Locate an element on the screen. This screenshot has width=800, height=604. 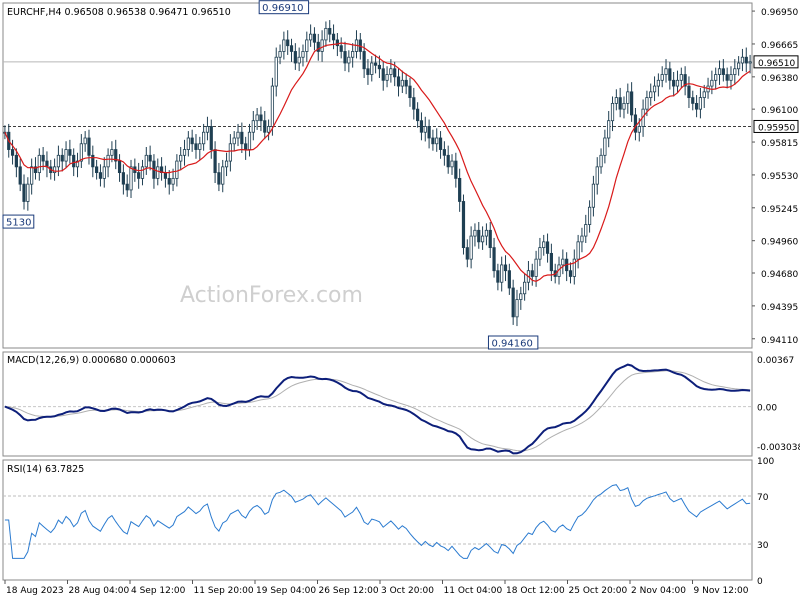
y-tick-label: 0.95530 is located at coordinates (779, 177).